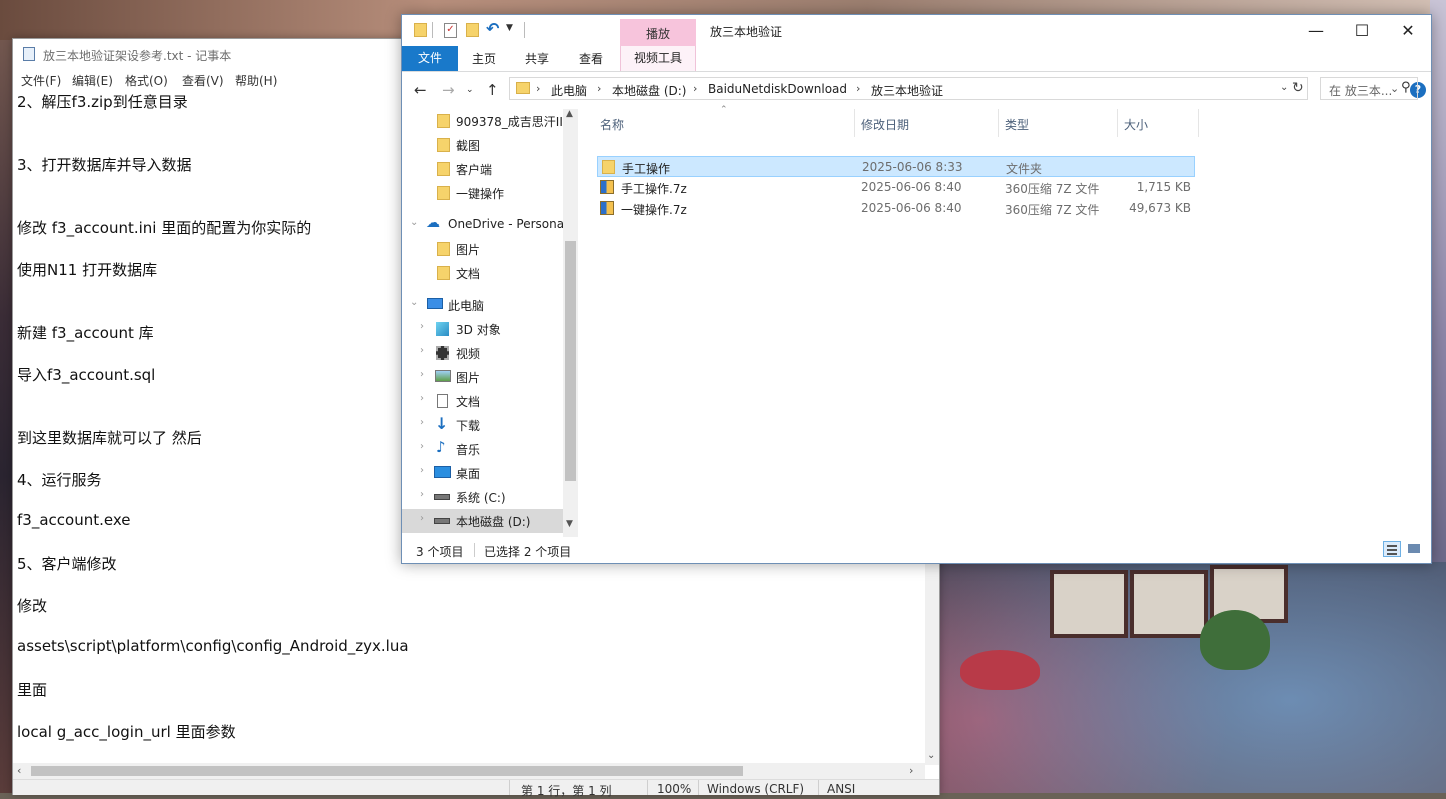 This screenshot has width=1446, height=799. Describe the element at coordinates (1198, 123) in the screenshot. I see `column-divider` at that location.